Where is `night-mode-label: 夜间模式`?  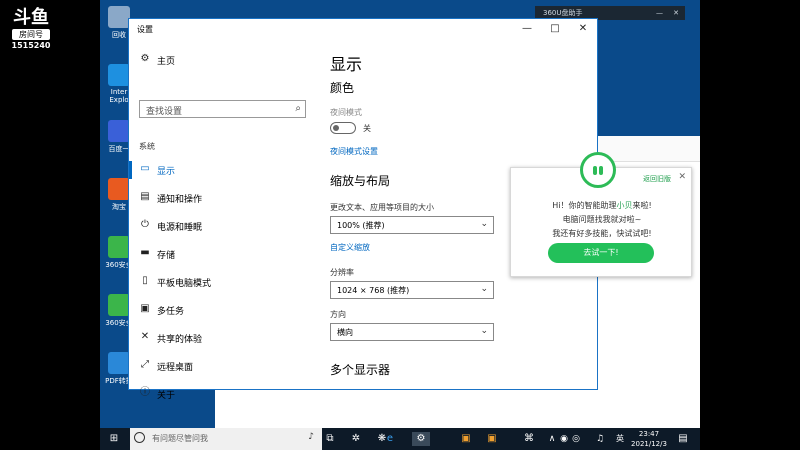 night-mode-label: 夜间模式 is located at coordinates (346, 112).